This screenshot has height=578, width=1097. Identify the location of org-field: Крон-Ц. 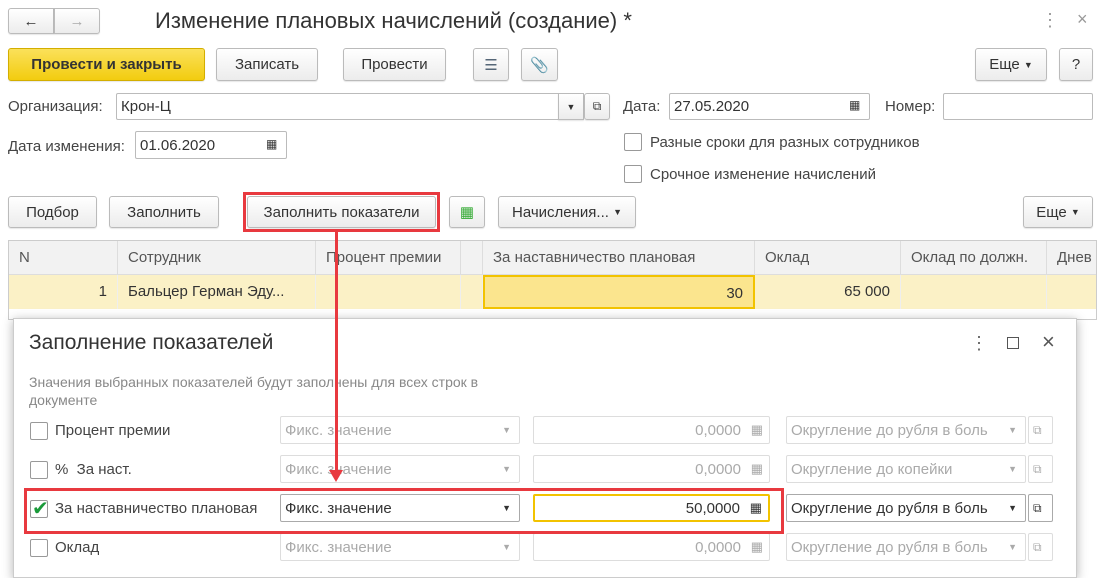
(350, 106).